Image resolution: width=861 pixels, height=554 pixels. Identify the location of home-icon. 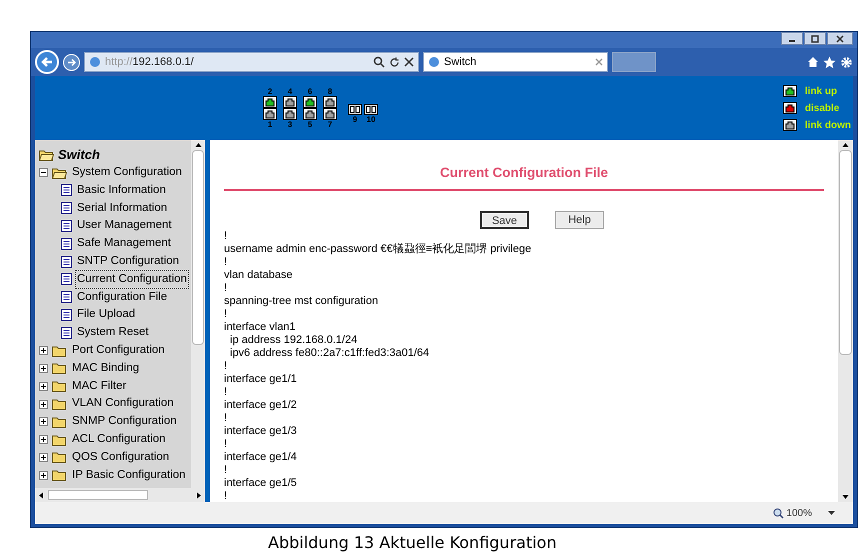
(813, 62).